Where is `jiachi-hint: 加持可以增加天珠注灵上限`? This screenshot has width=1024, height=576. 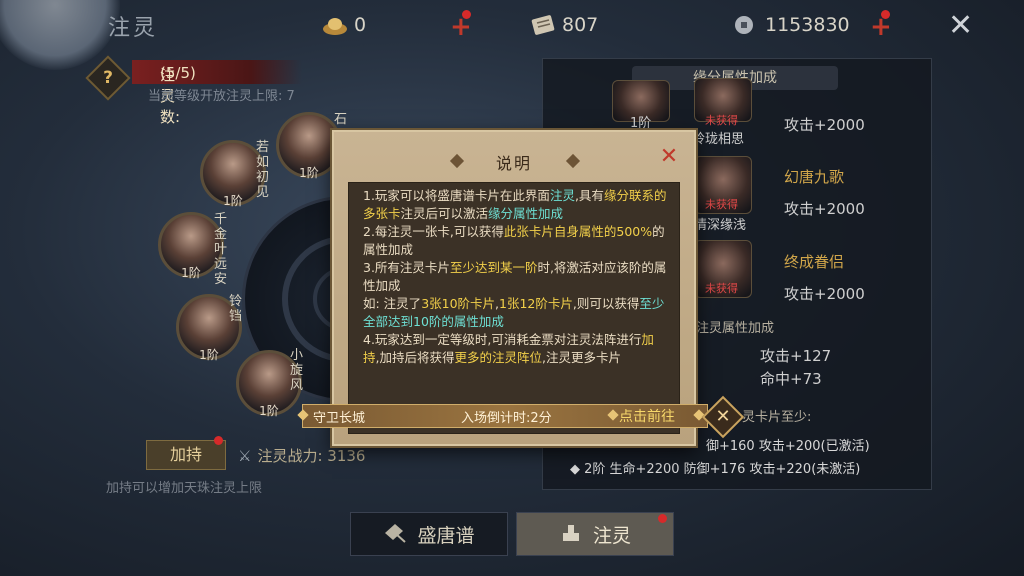
jiachi-hint: 加持可以增加天珠注灵上限 is located at coordinates (184, 488).